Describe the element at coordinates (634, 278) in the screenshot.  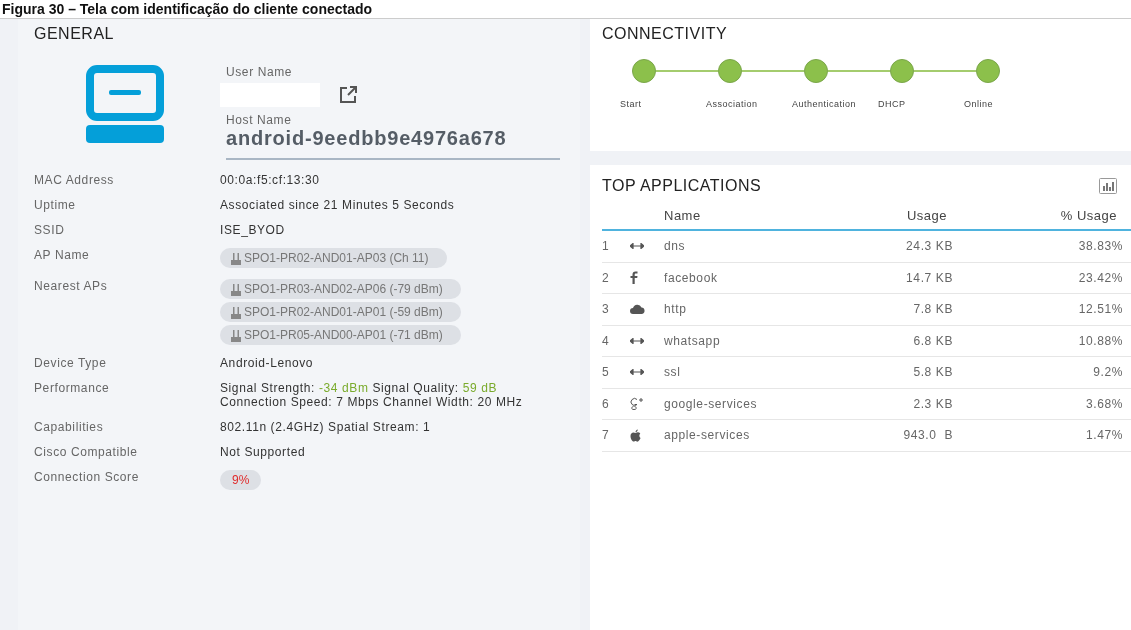
I see `facebook-icon` at that location.